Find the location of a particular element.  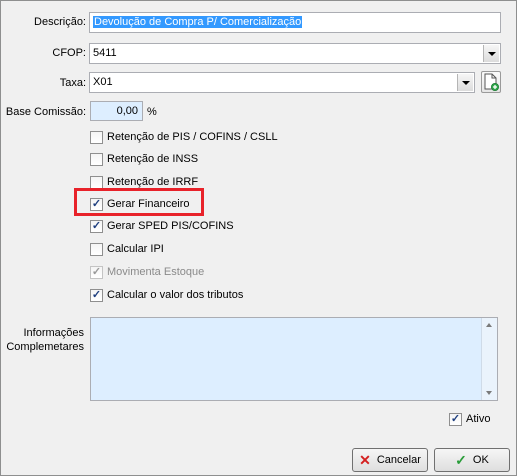

checkbox-row: ✓ Movimenta Estoque is located at coordinates (147, 272).